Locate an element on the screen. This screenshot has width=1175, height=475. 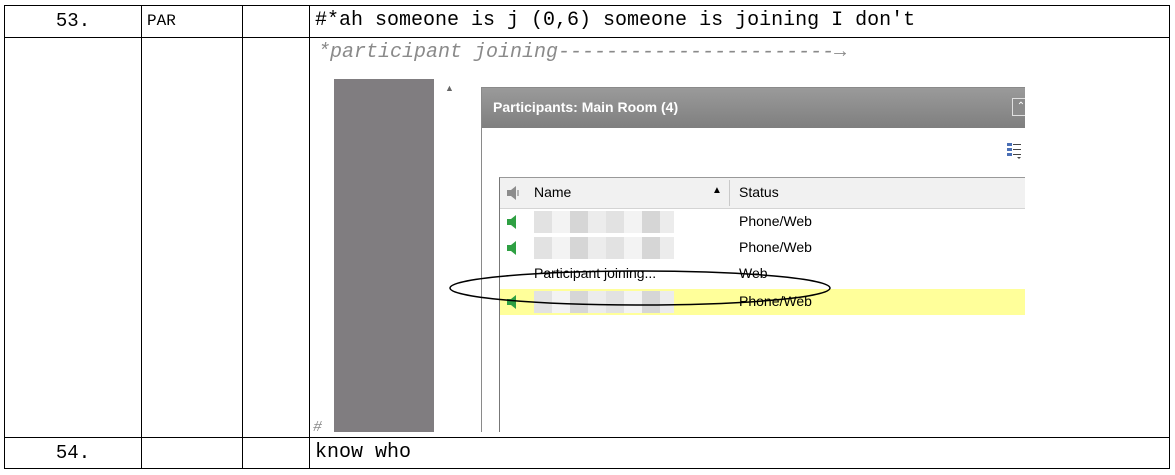
end-marker: # is located at coordinates (318, 427).